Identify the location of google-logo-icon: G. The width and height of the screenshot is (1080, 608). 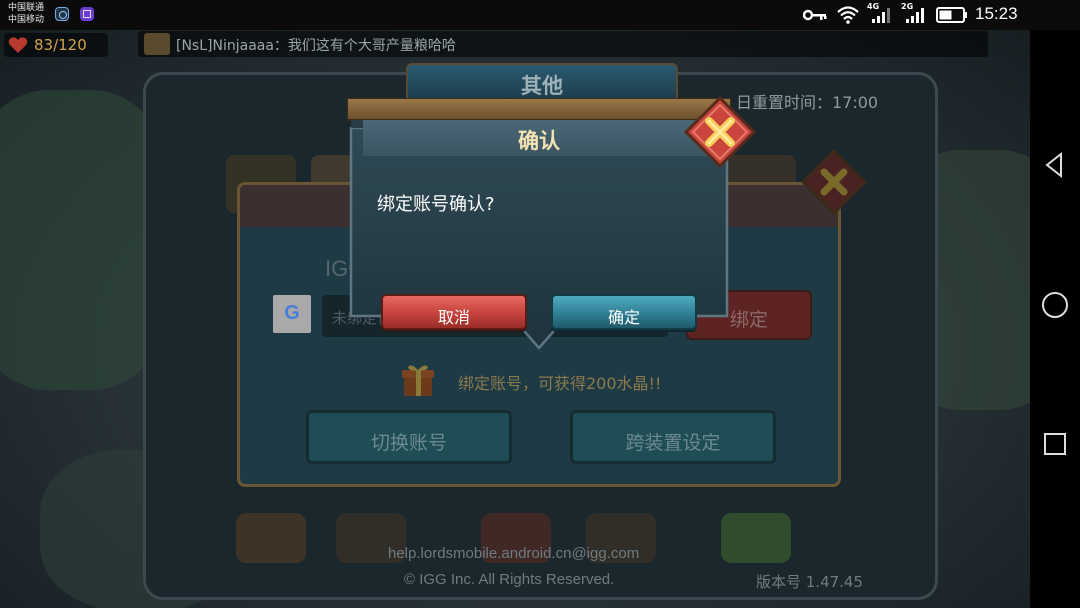
(292, 314).